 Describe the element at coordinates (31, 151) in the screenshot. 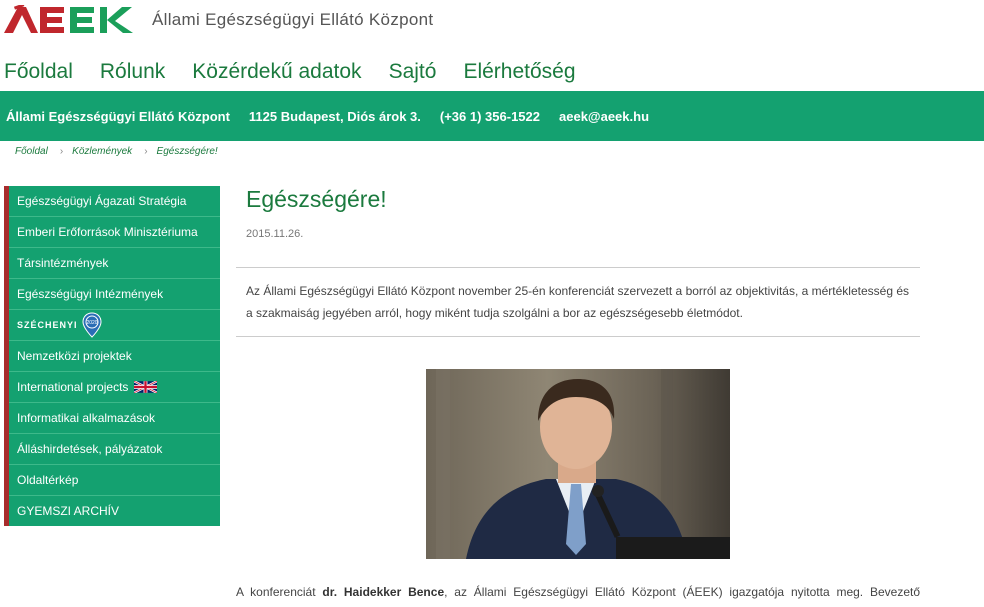

I see `breadcrumb-fooldal: Főoldal` at that location.